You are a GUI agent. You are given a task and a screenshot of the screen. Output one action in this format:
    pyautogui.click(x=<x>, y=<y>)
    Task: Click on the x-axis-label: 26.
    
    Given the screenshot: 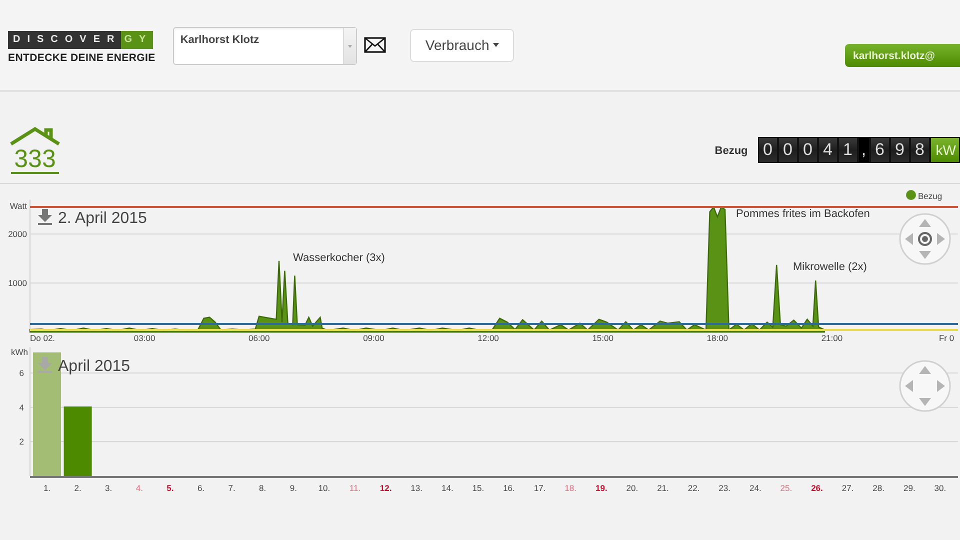 What is the action you would take?
    pyautogui.click(x=817, y=488)
    